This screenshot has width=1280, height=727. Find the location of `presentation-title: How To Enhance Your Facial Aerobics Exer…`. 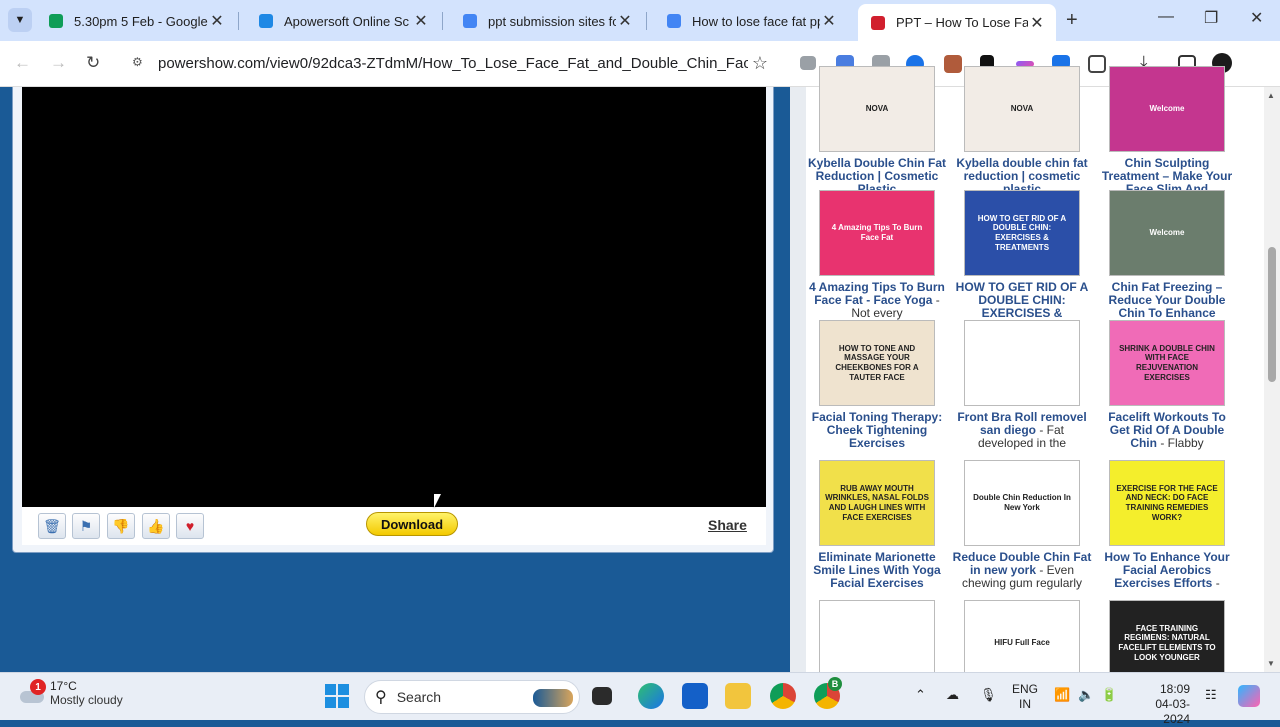

presentation-title: How To Enhance Your Facial Aerobics Exer… is located at coordinates (1167, 570).